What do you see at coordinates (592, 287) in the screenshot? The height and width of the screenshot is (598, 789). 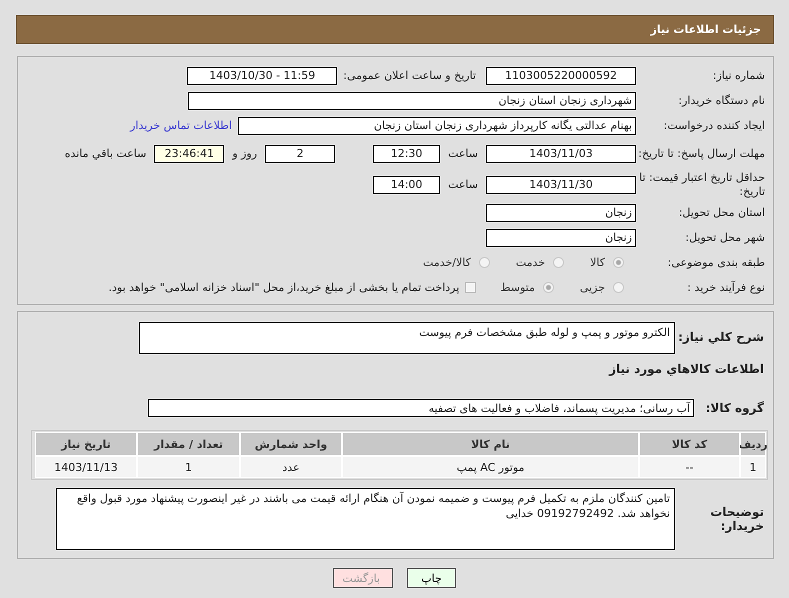 I see `radio-label: جزیی` at bounding box center [592, 287].